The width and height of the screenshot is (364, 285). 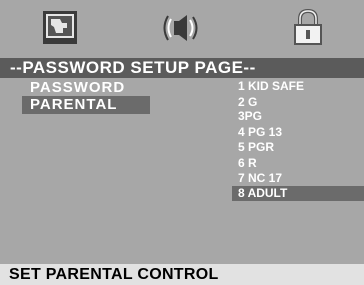 What do you see at coordinates (298, 163) in the screenshot?
I see `rating-option-r: 6 R` at bounding box center [298, 163].